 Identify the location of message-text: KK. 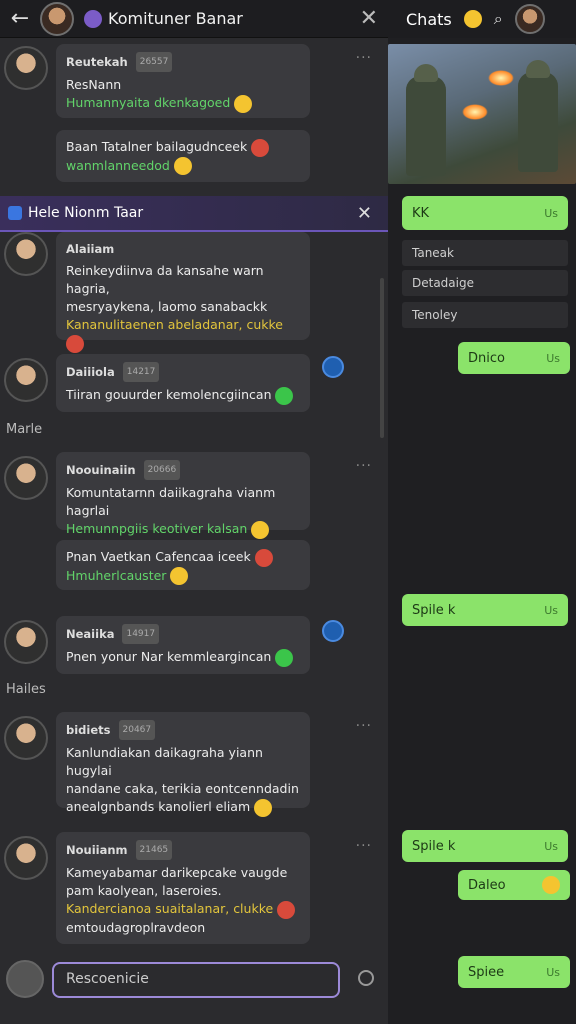
(421, 213).